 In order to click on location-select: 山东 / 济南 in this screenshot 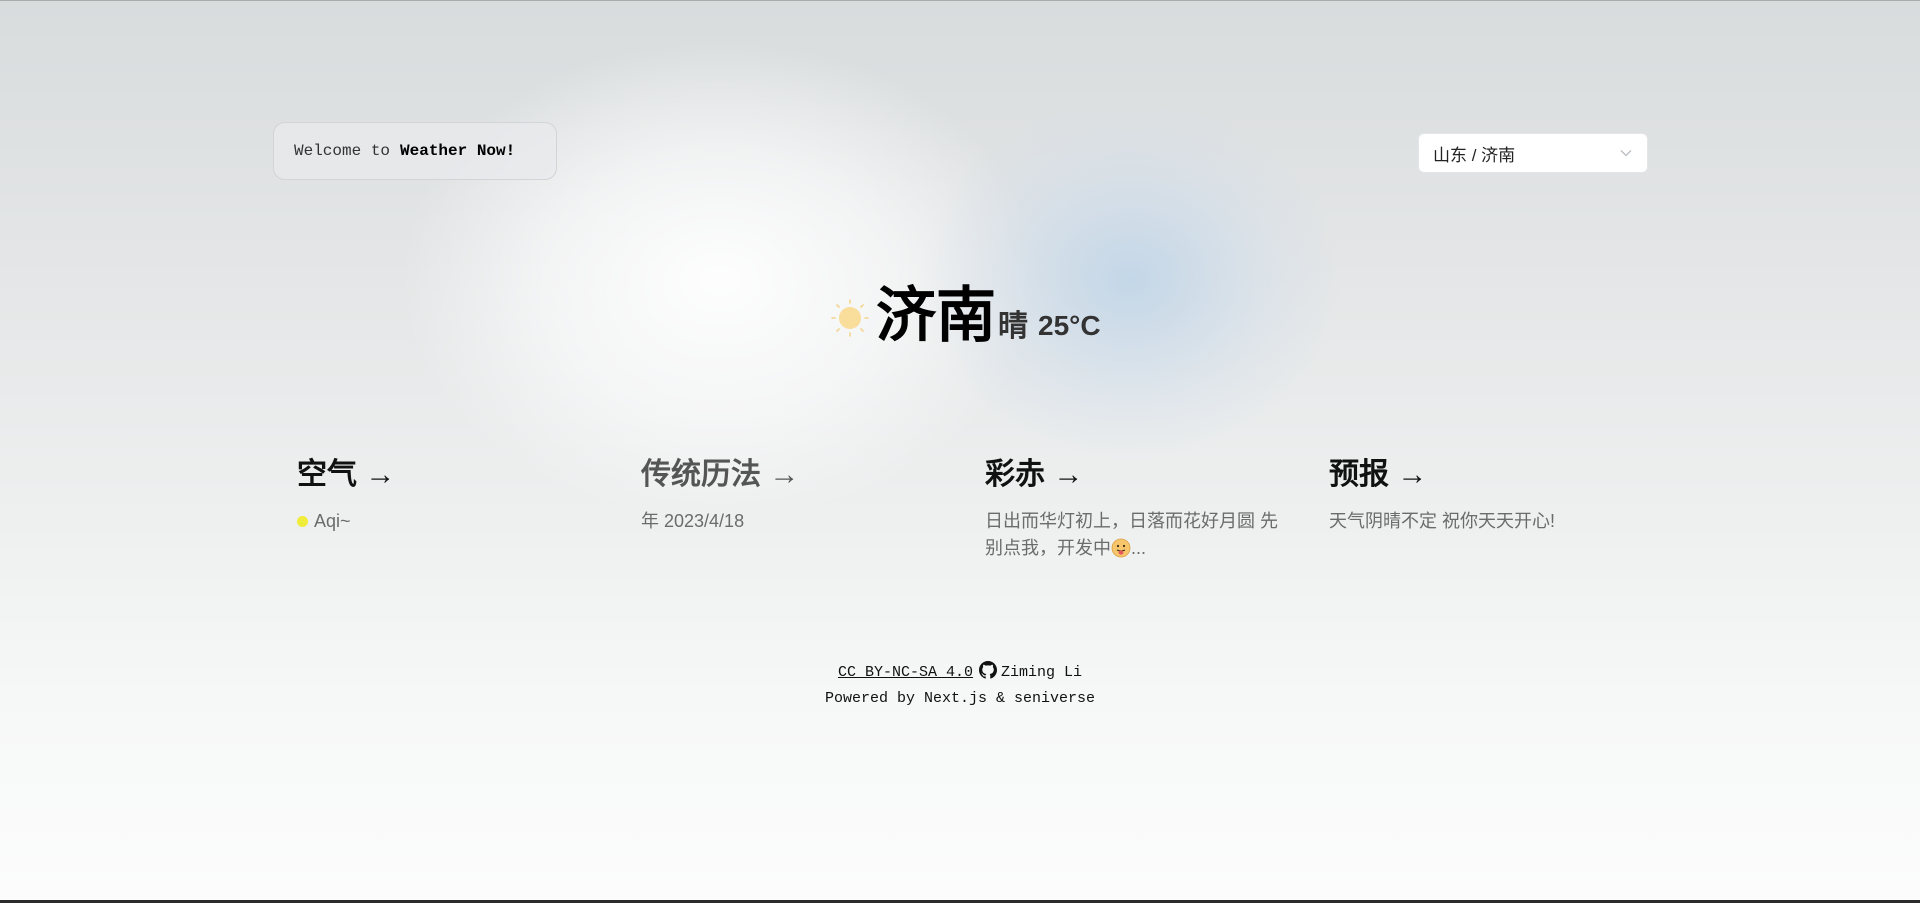, I will do `click(1533, 153)`.